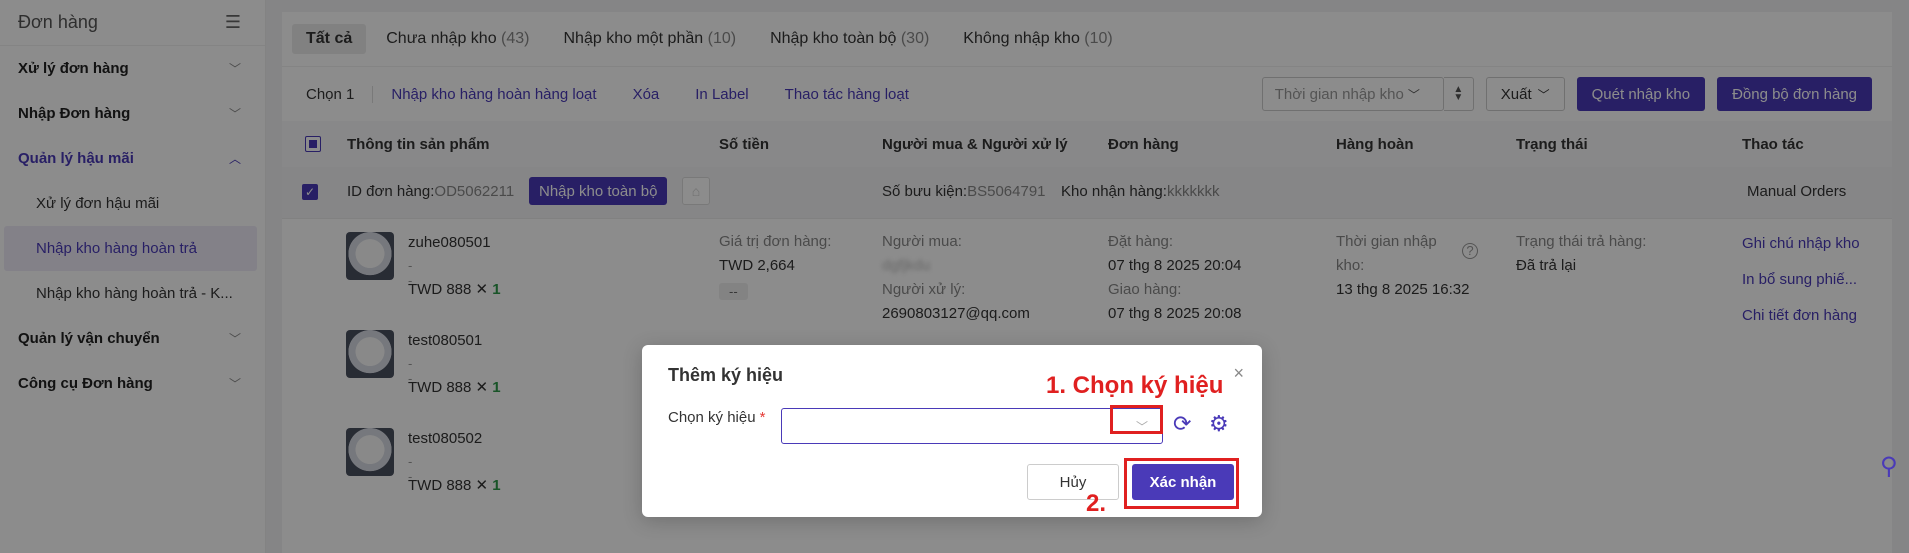 The height and width of the screenshot is (553, 1909). Describe the element at coordinates (1238, 373) in the screenshot. I see `close-icon: ×` at that location.